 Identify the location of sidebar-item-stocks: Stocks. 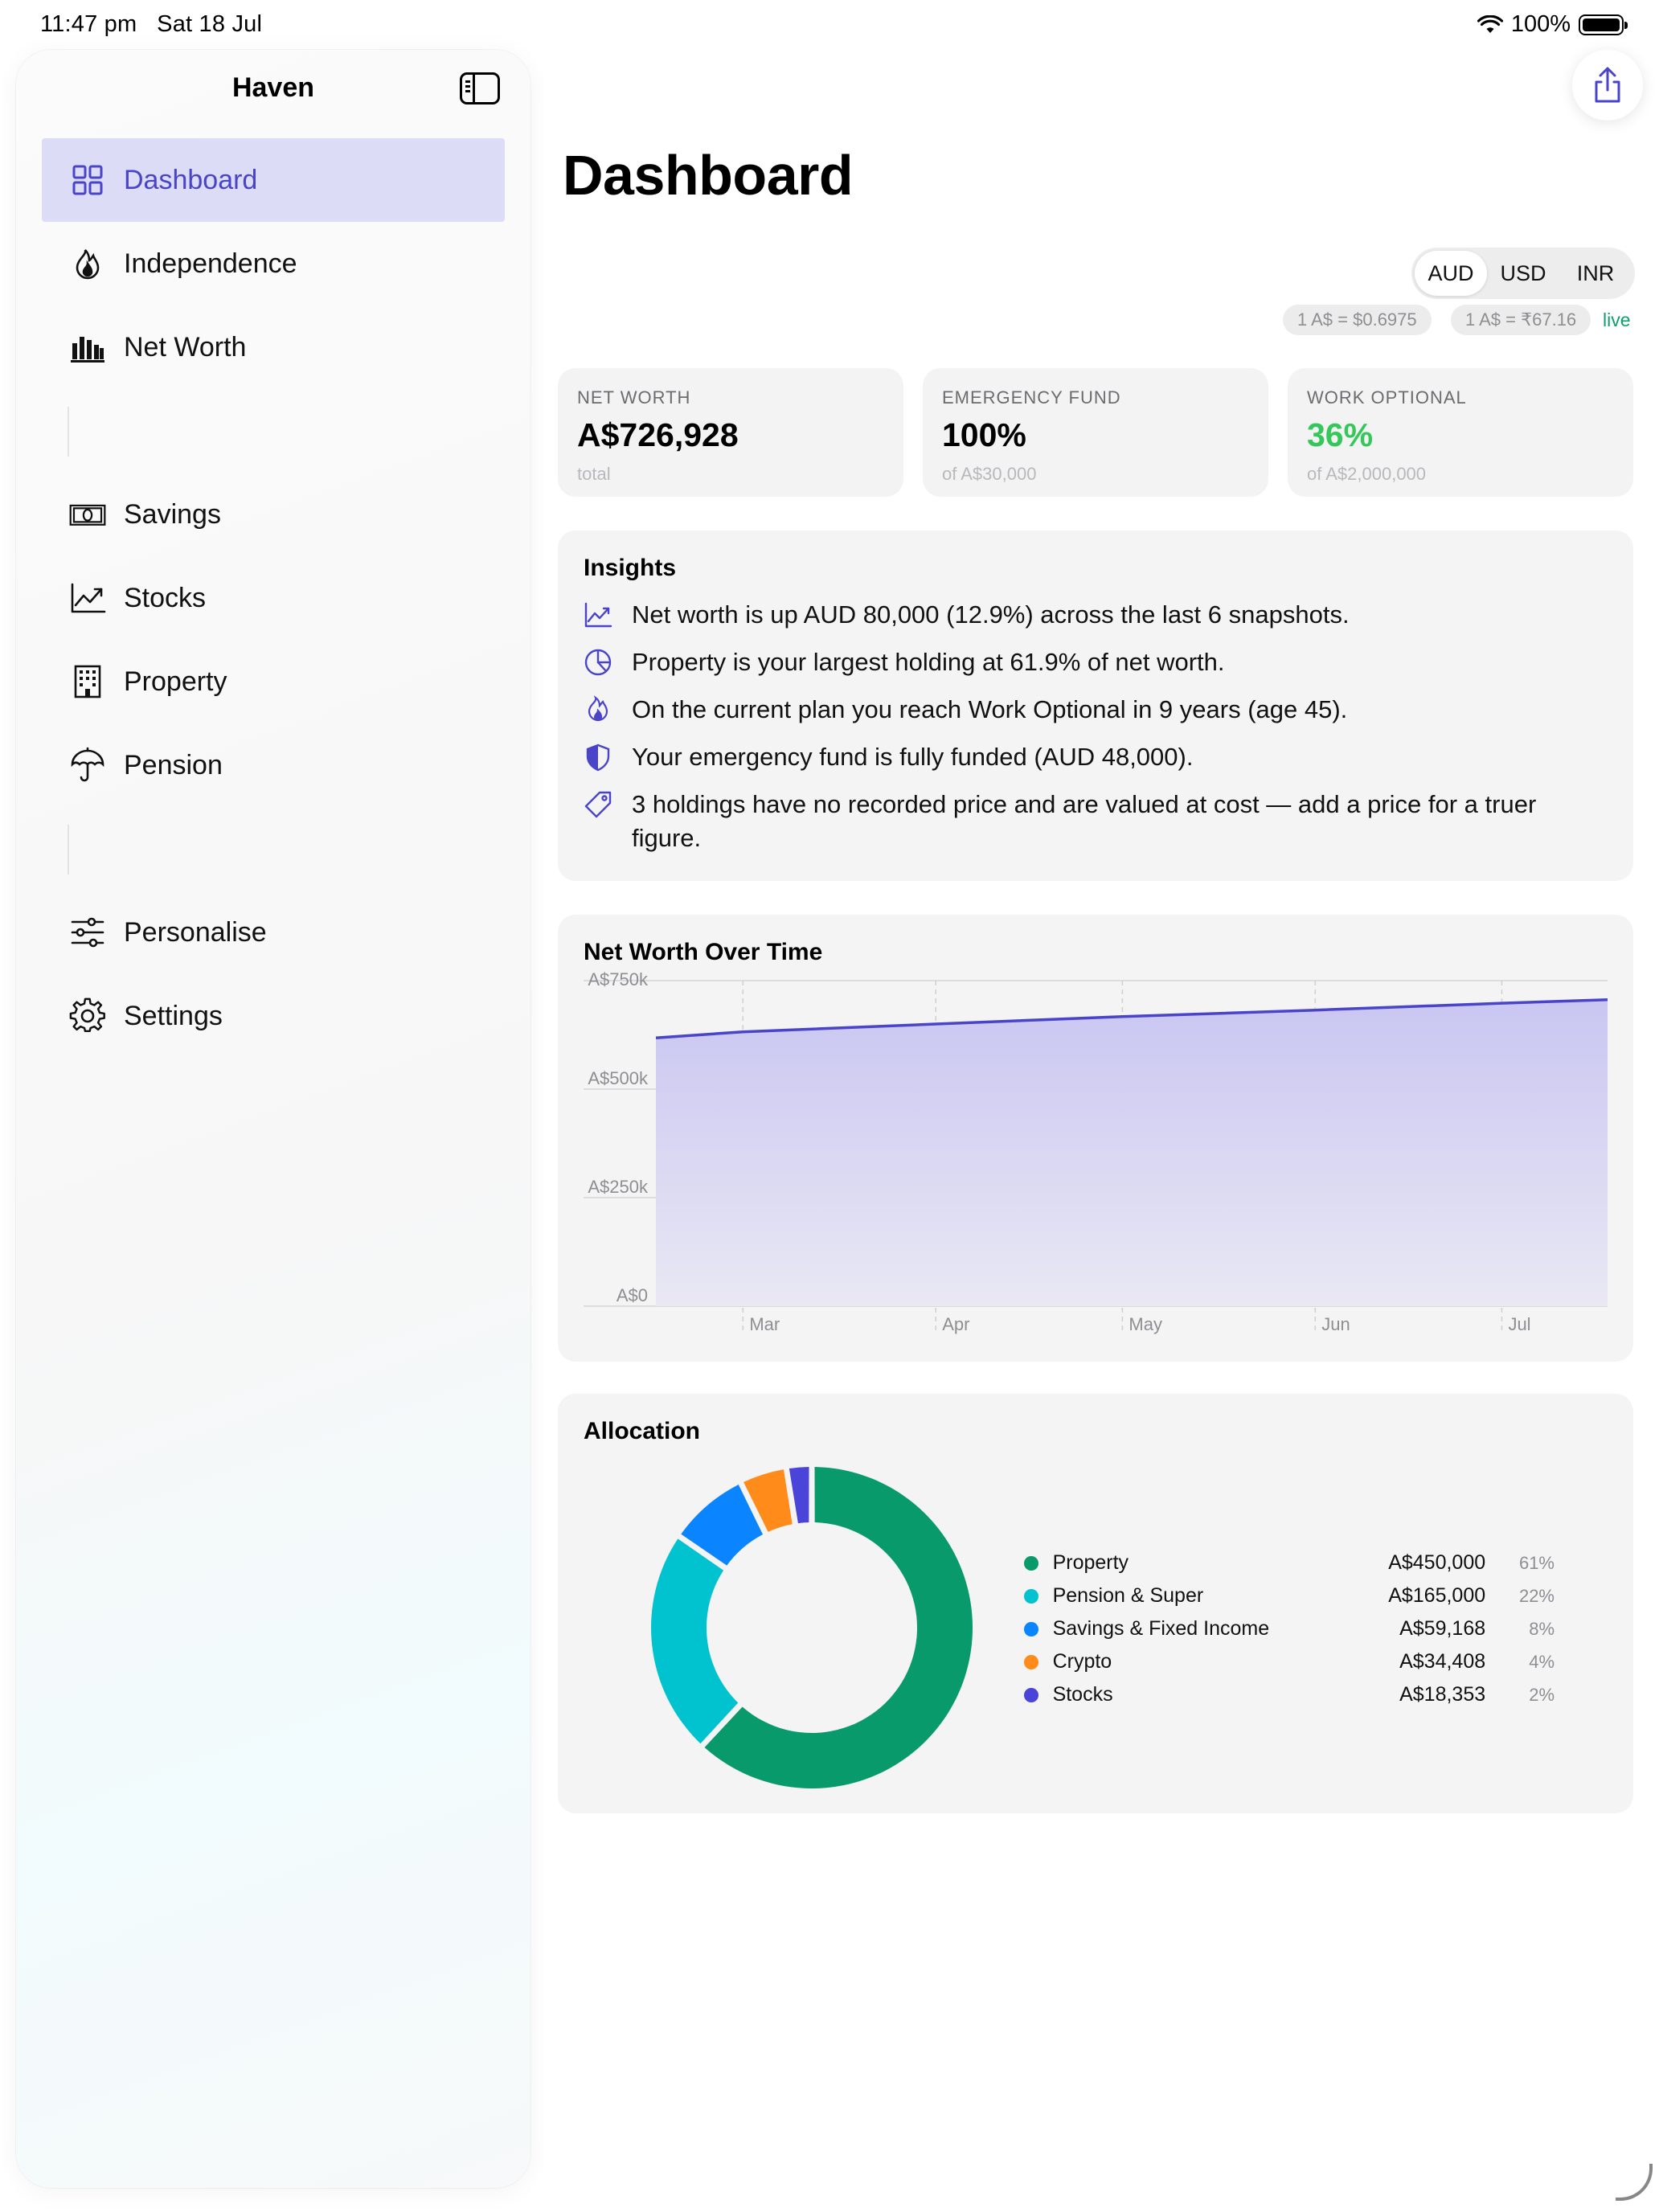
(273, 598).